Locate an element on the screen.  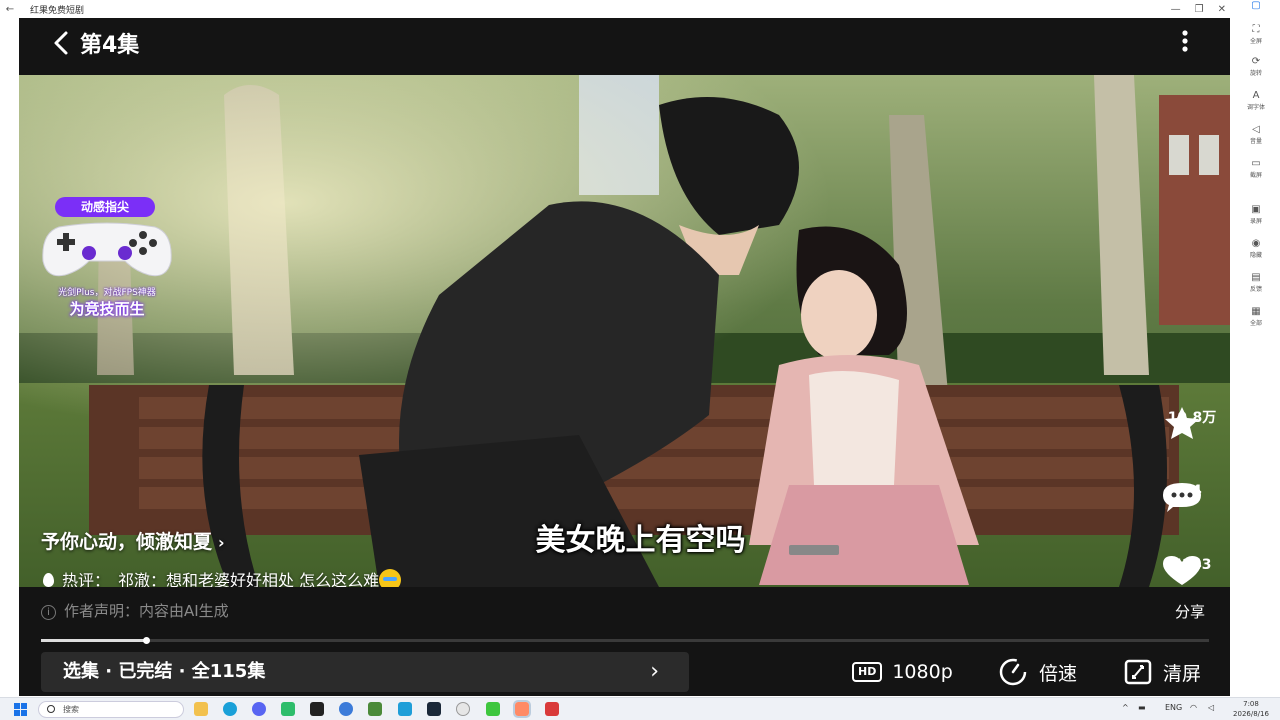
volume-icon: ◁ is located at coordinates (1256, 129).